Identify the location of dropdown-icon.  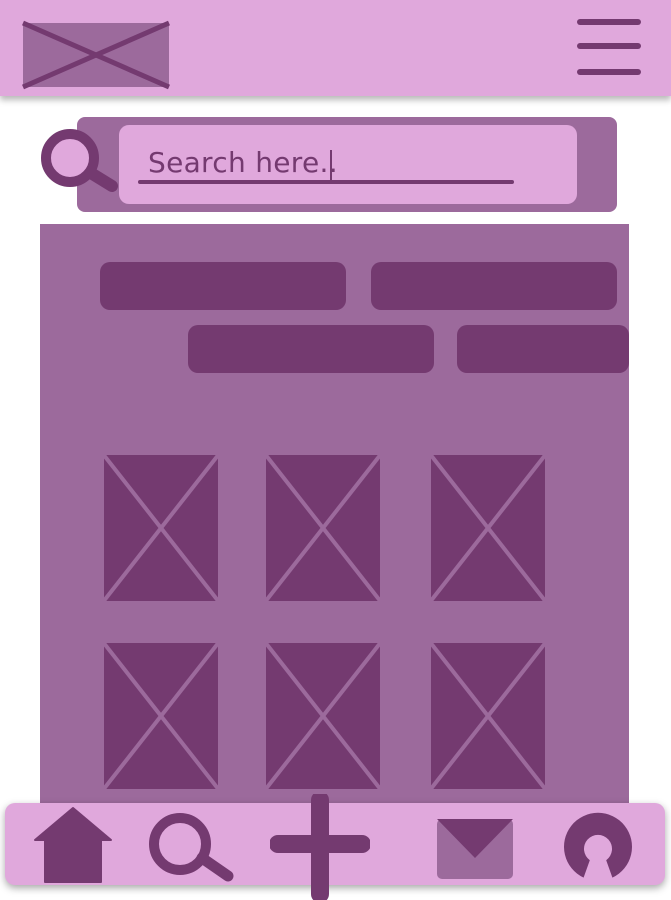
(475, 849).